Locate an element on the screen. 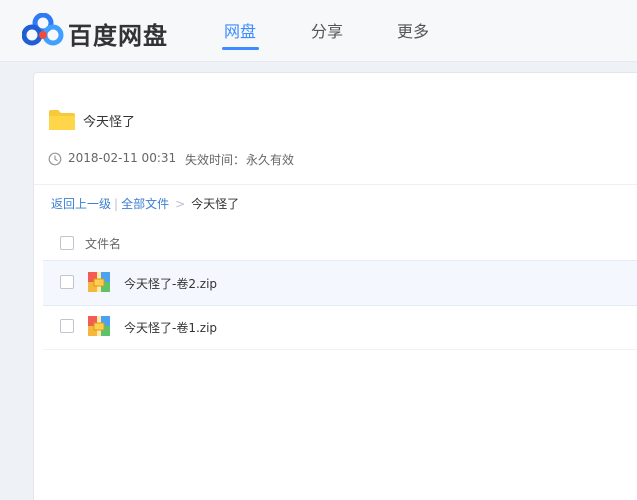  nav-tab-share: 分享 is located at coordinates (327, 30).